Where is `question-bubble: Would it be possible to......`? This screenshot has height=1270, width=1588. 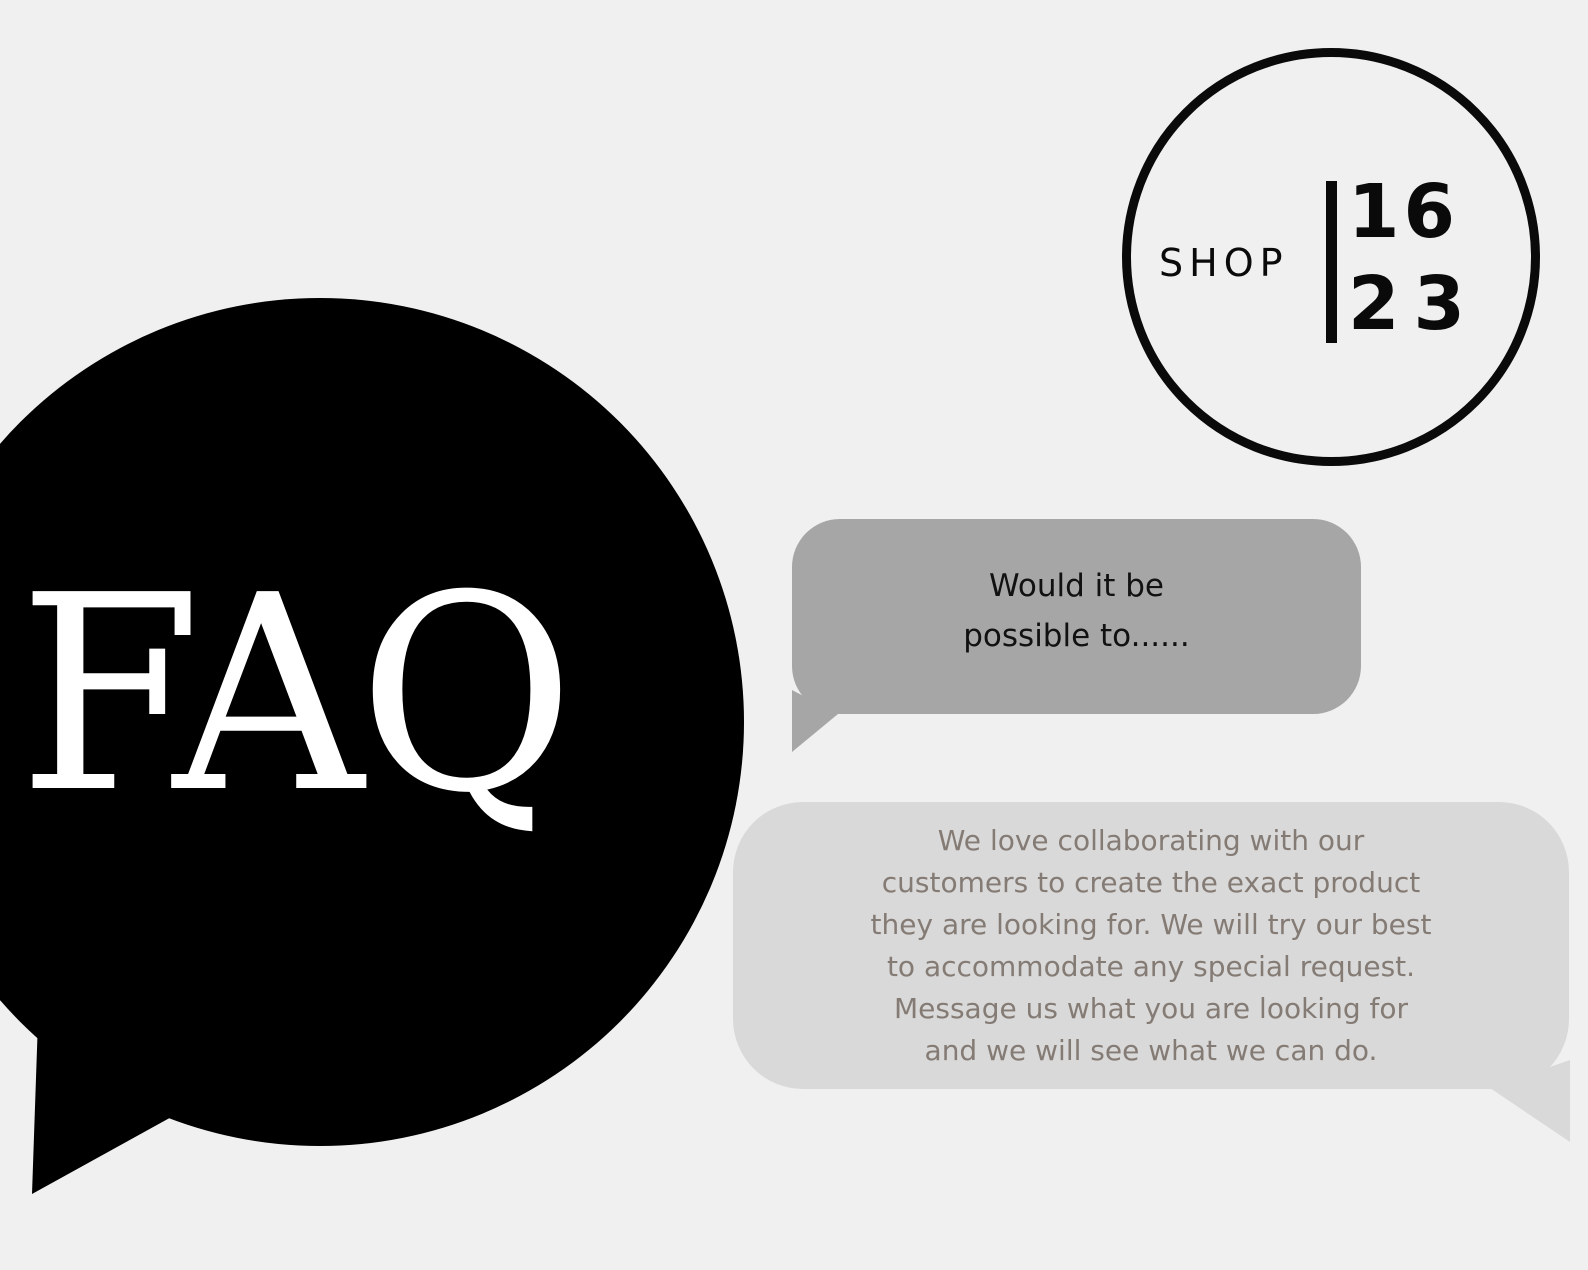 question-bubble: Would it be possible to...... is located at coordinates (1076, 616).